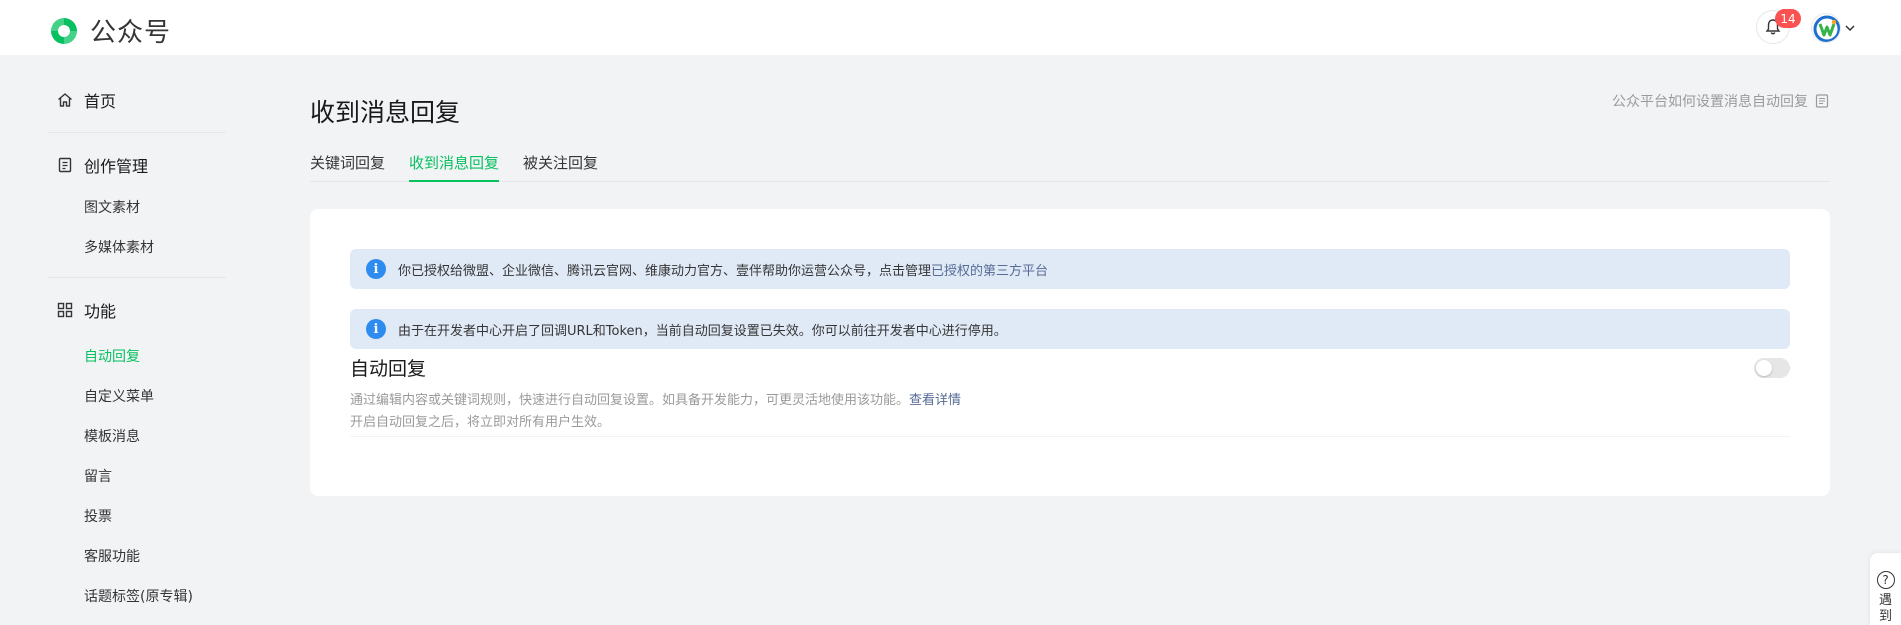 Image resolution: width=1901 pixels, height=625 pixels. What do you see at coordinates (65, 310) in the screenshot?
I see `grid-icon` at bounding box center [65, 310].